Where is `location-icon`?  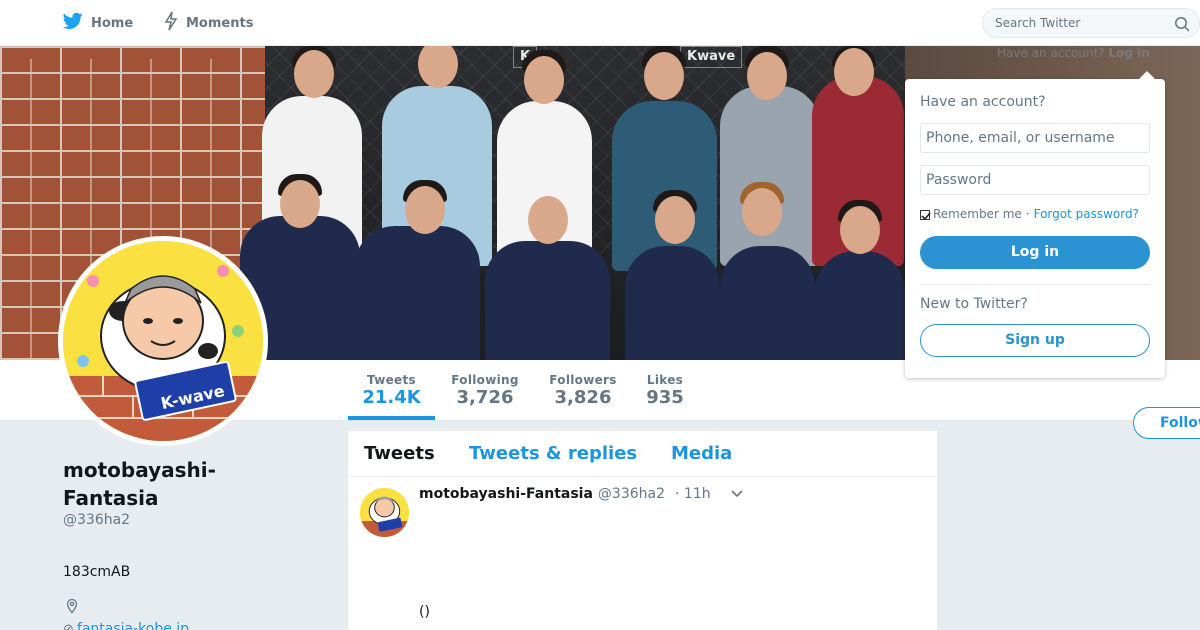
location-icon is located at coordinates (72, 608).